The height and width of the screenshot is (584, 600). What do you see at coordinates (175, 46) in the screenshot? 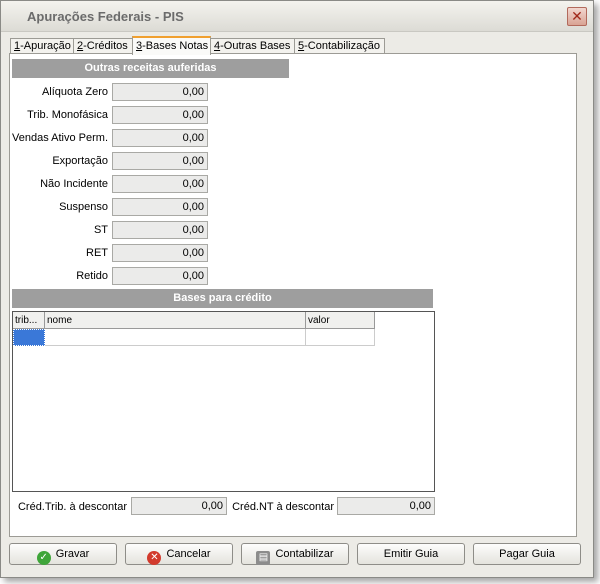
I see `tab-label: -Bases Notas` at bounding box center [175, 46].